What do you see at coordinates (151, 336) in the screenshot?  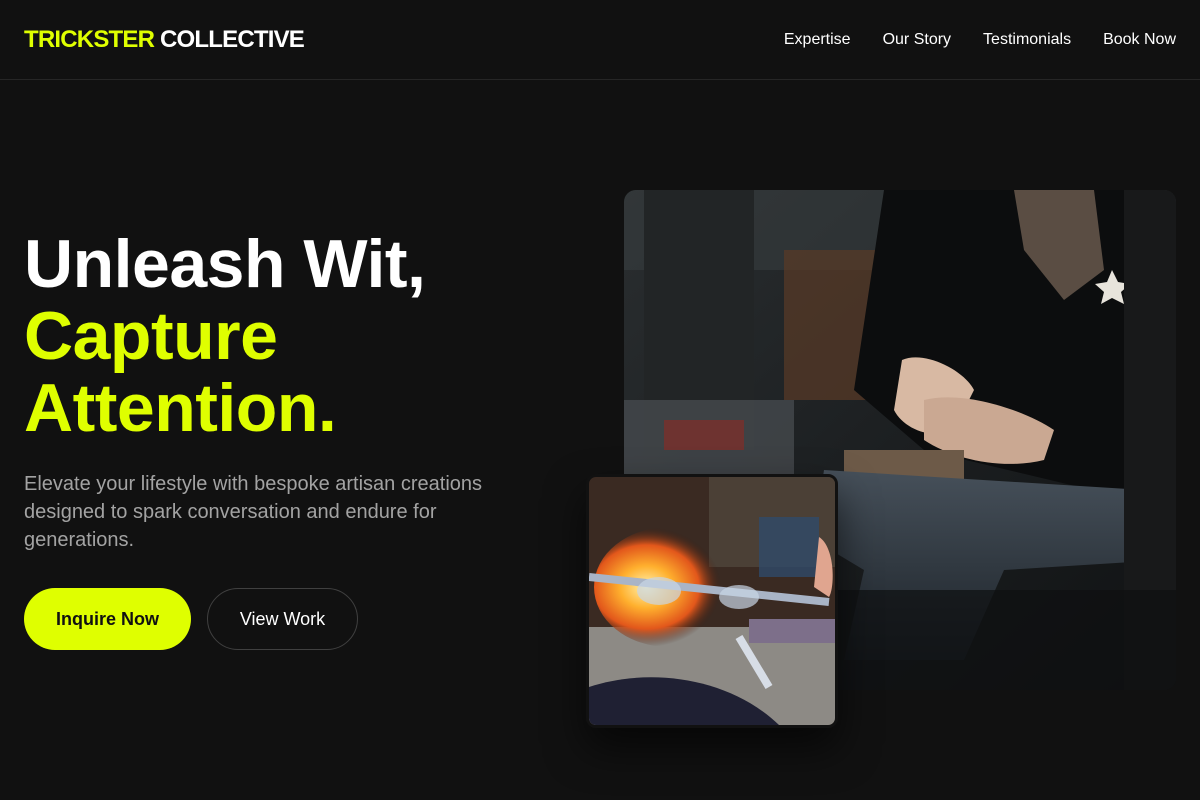 I see `headline-line-2: Capture` at bounding box center [151, 336].